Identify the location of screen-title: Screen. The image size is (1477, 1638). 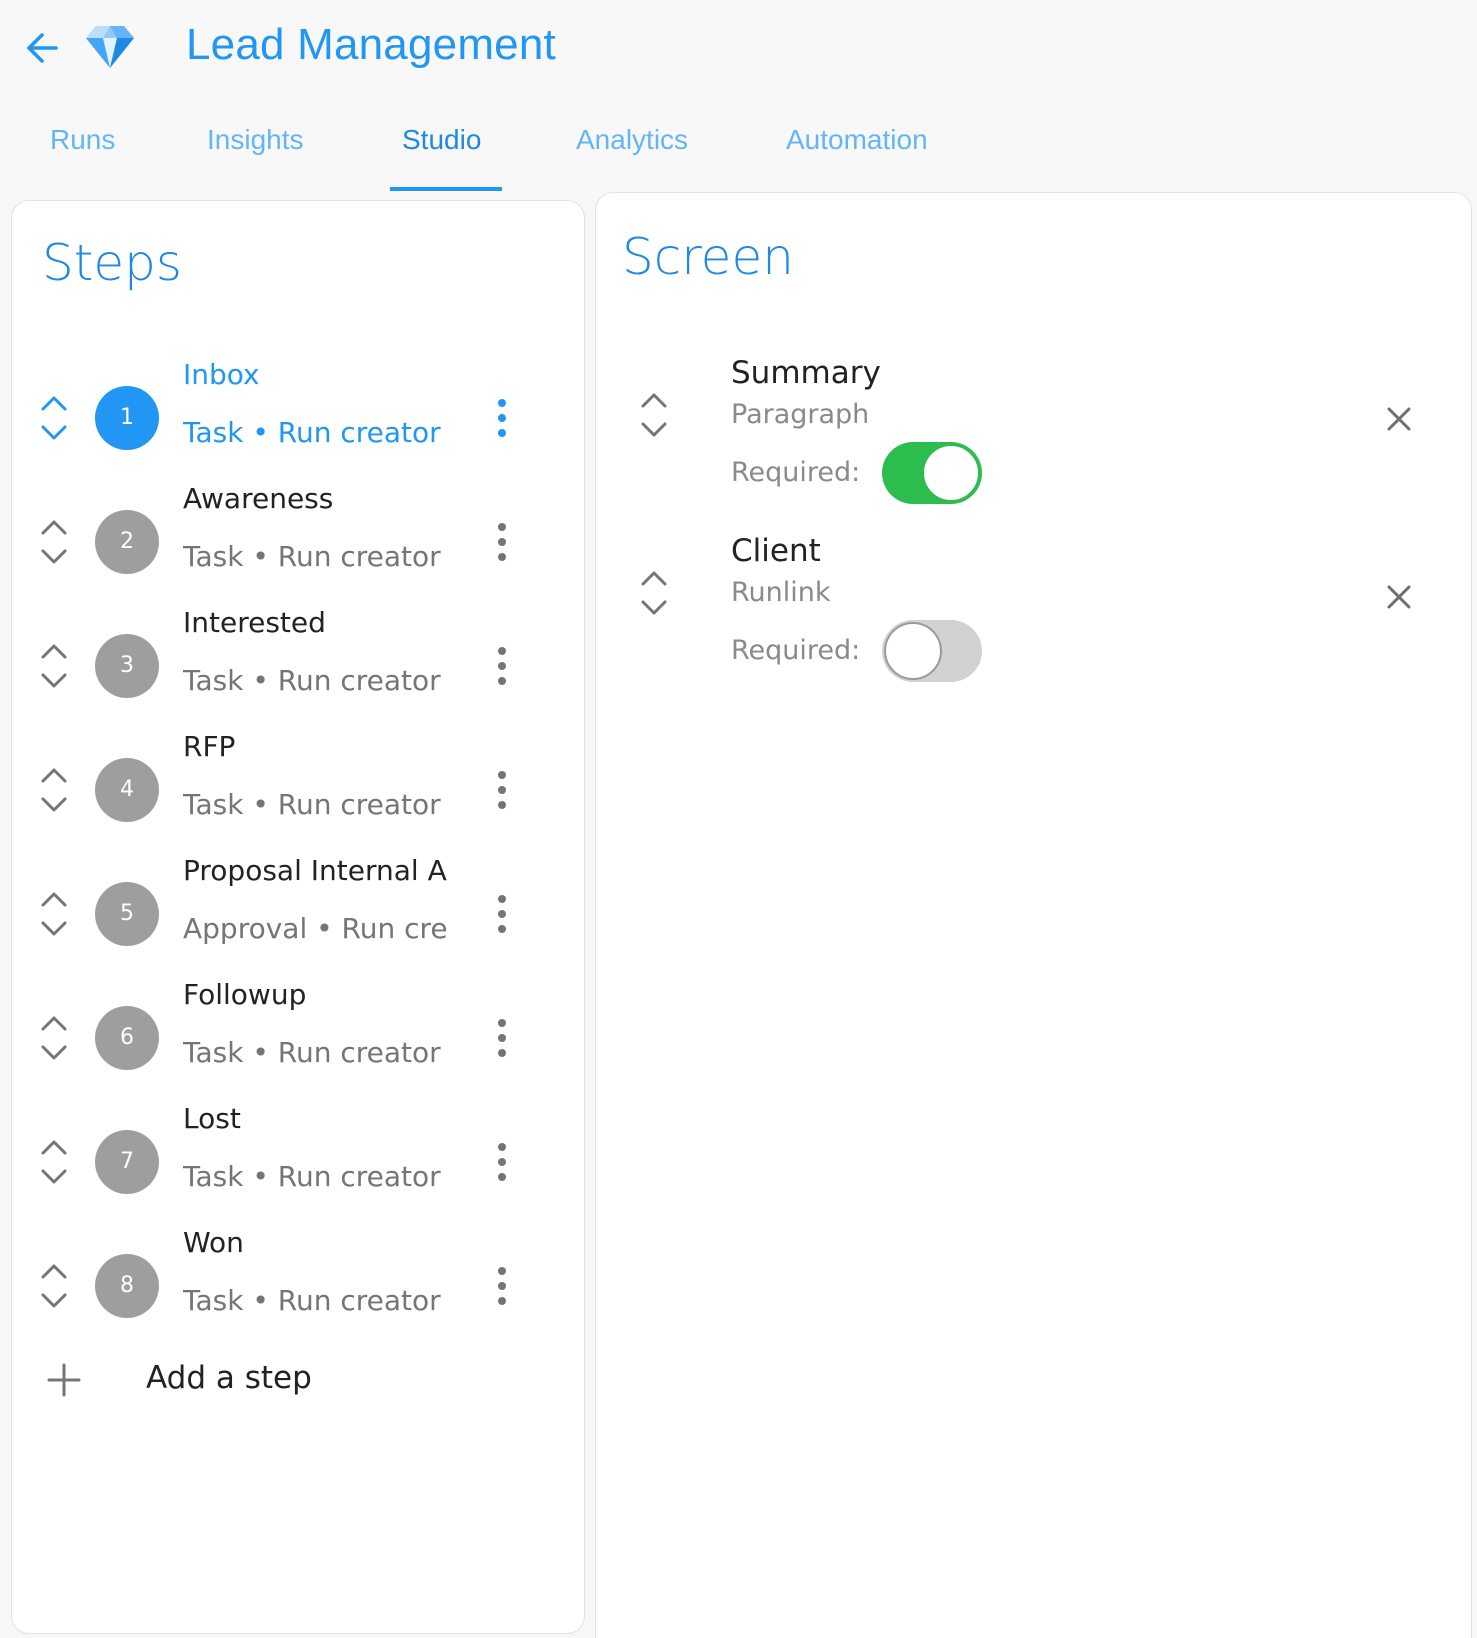
(708, 257).